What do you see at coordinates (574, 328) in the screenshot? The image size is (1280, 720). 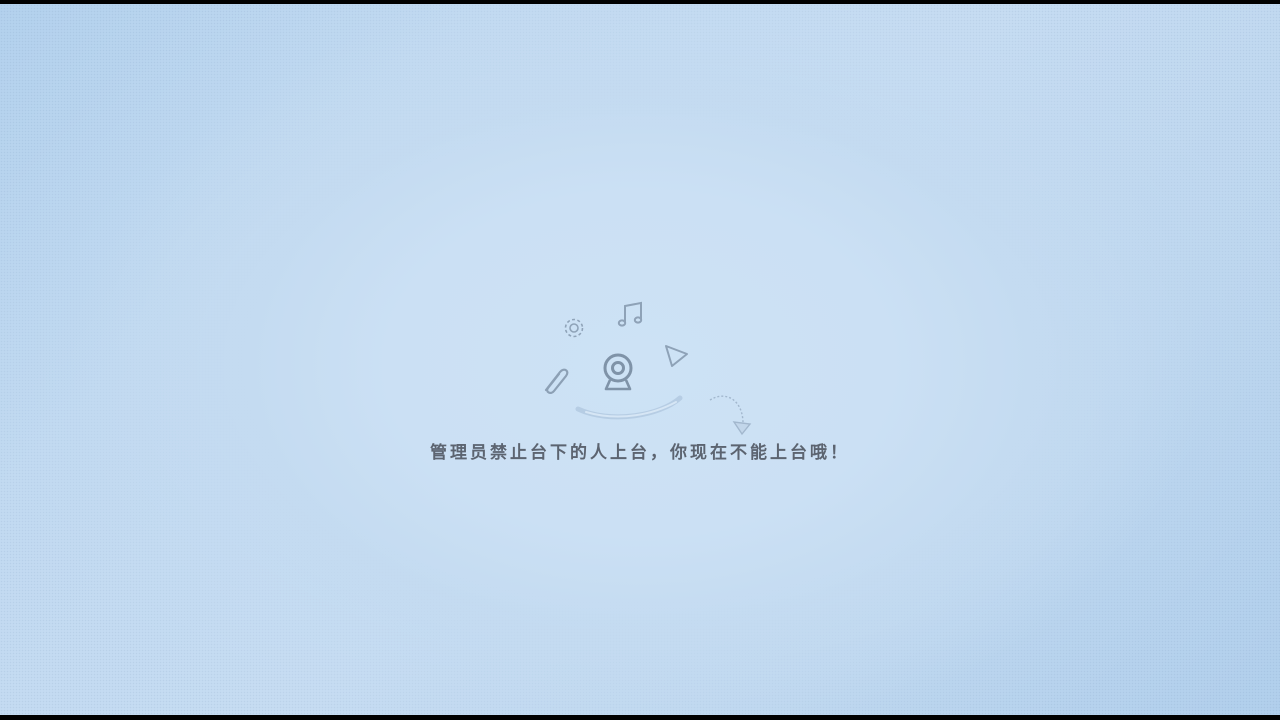 I see `gear-icon` at bounding box center [574, 328].